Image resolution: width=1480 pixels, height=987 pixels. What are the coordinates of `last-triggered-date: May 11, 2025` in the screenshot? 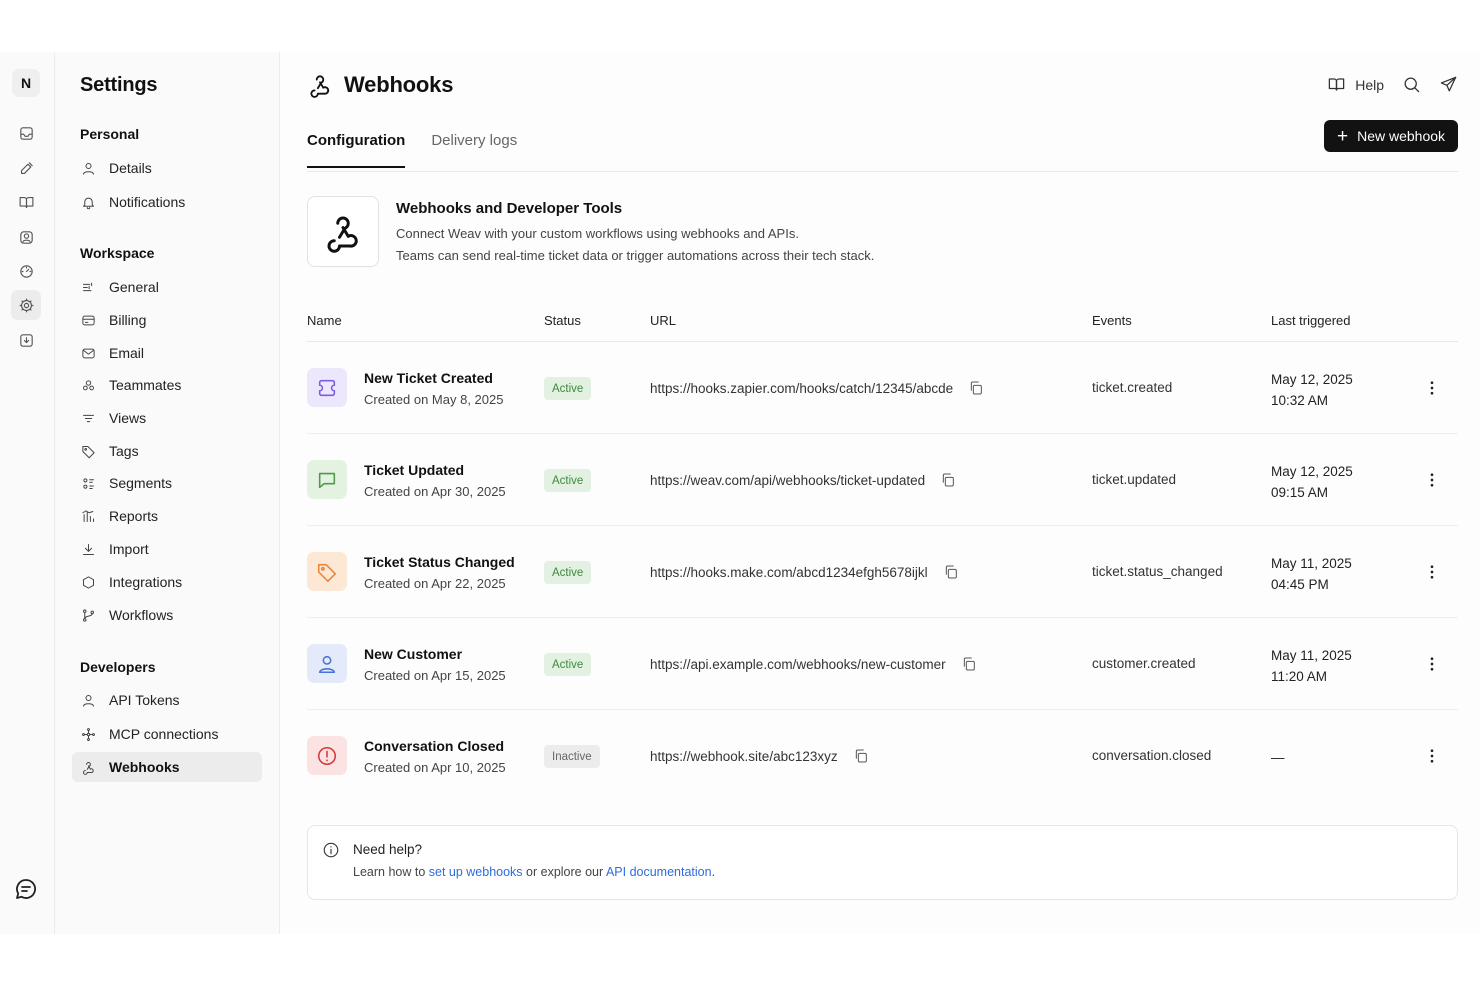 It's located at (1311, 563).